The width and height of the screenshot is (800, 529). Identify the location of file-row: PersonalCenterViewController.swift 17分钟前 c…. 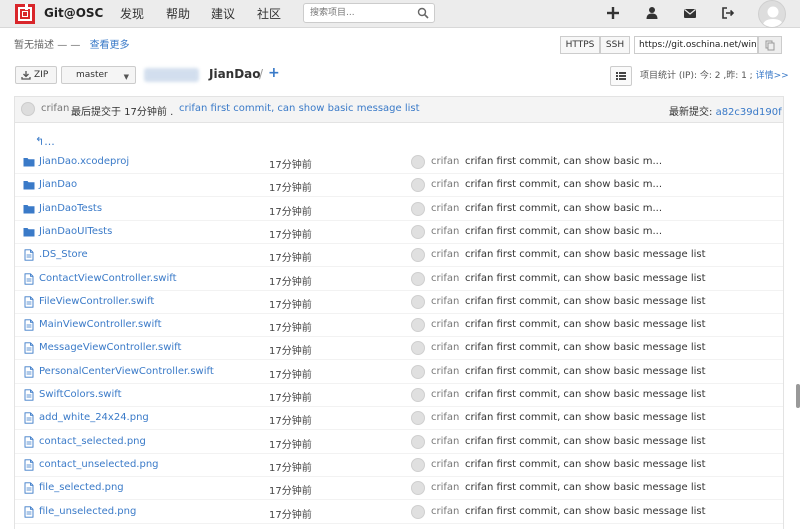
(399, 372).